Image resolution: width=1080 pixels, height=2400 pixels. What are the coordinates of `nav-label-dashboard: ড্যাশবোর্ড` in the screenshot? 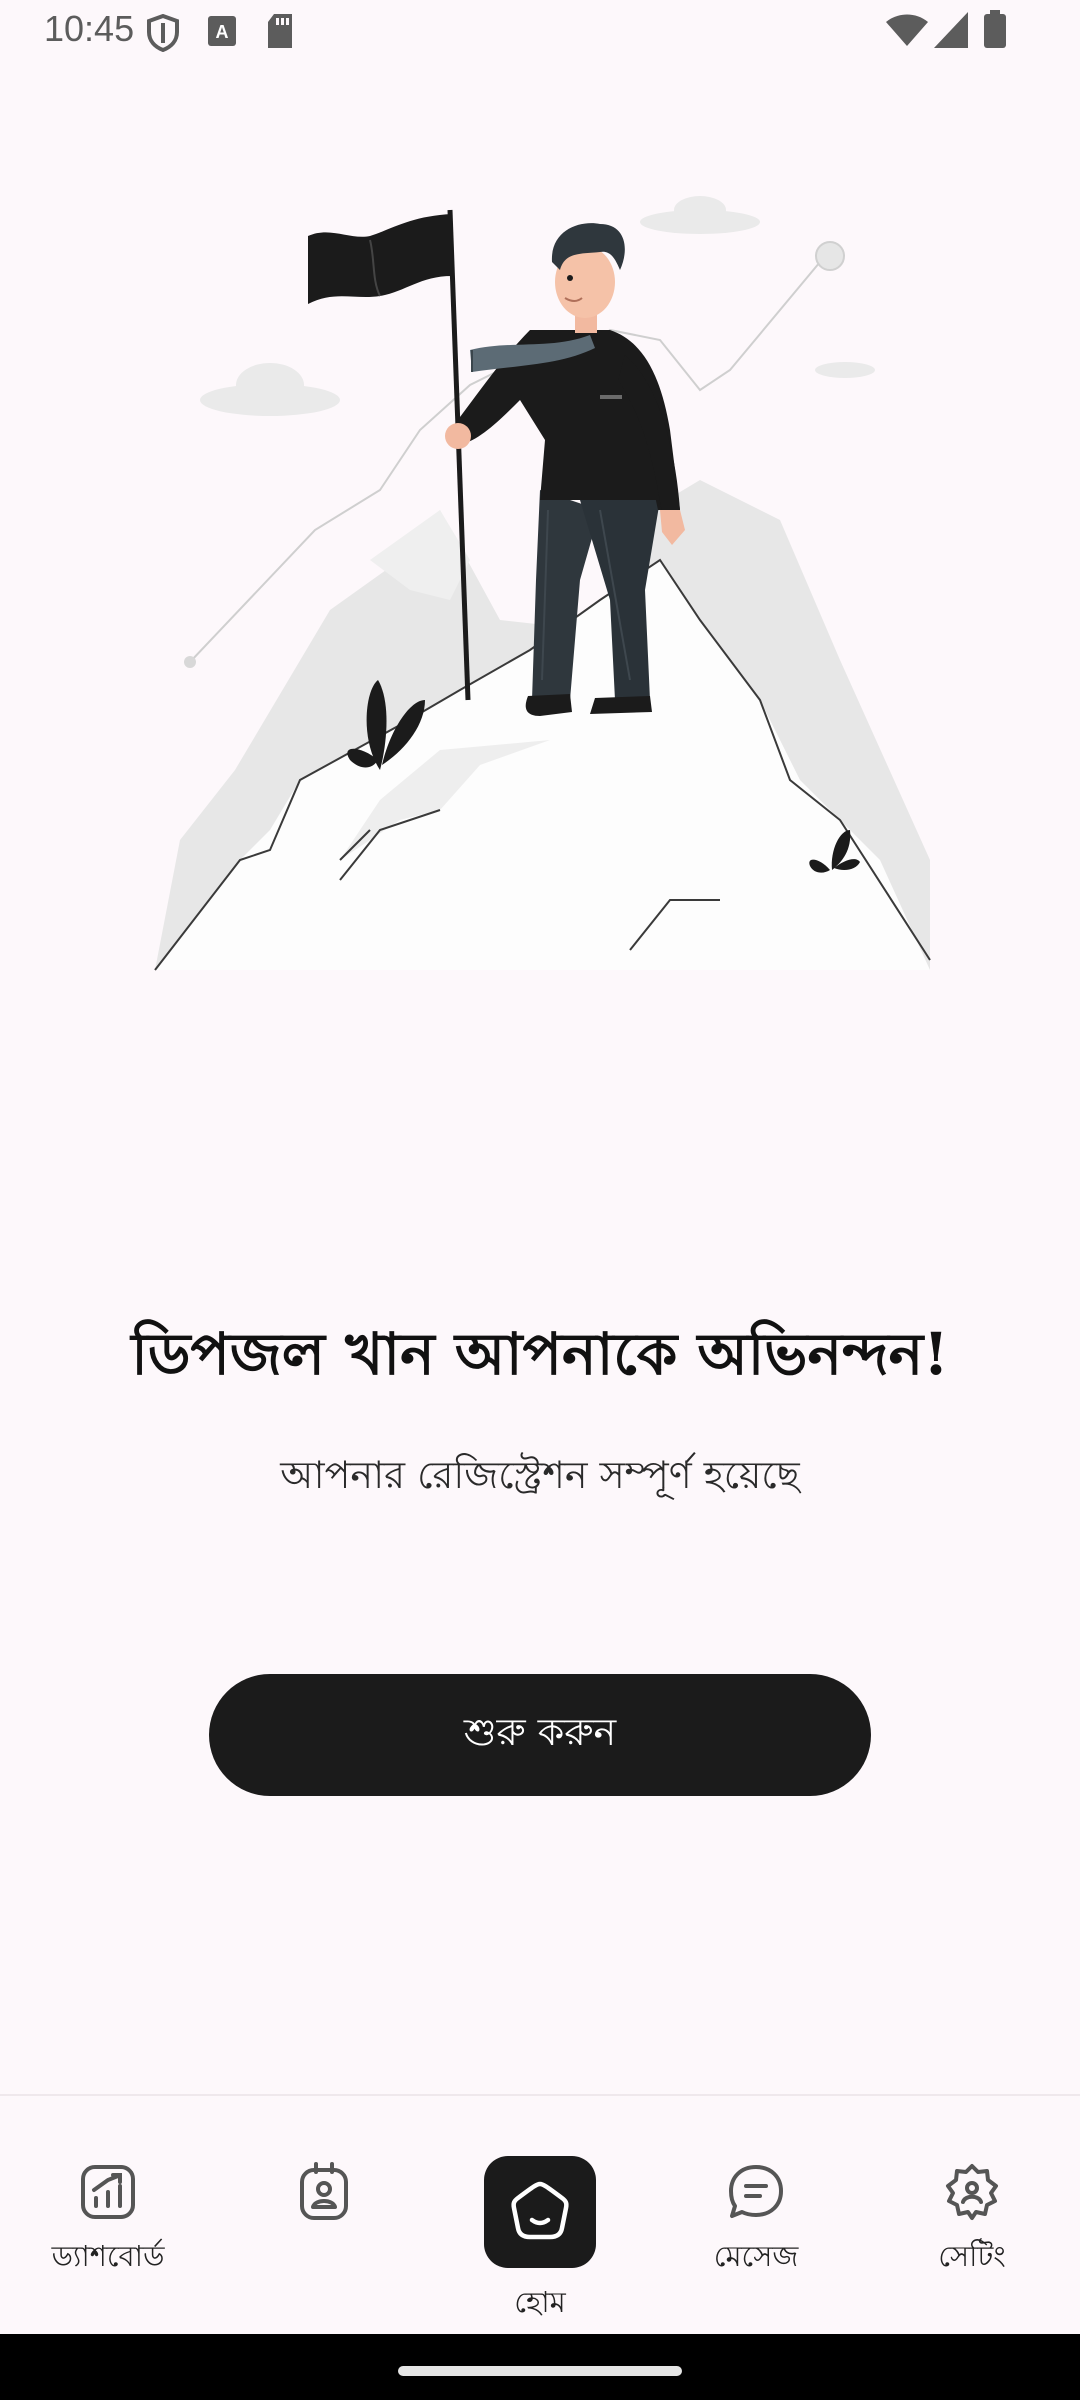 It's located at (108, 2256).